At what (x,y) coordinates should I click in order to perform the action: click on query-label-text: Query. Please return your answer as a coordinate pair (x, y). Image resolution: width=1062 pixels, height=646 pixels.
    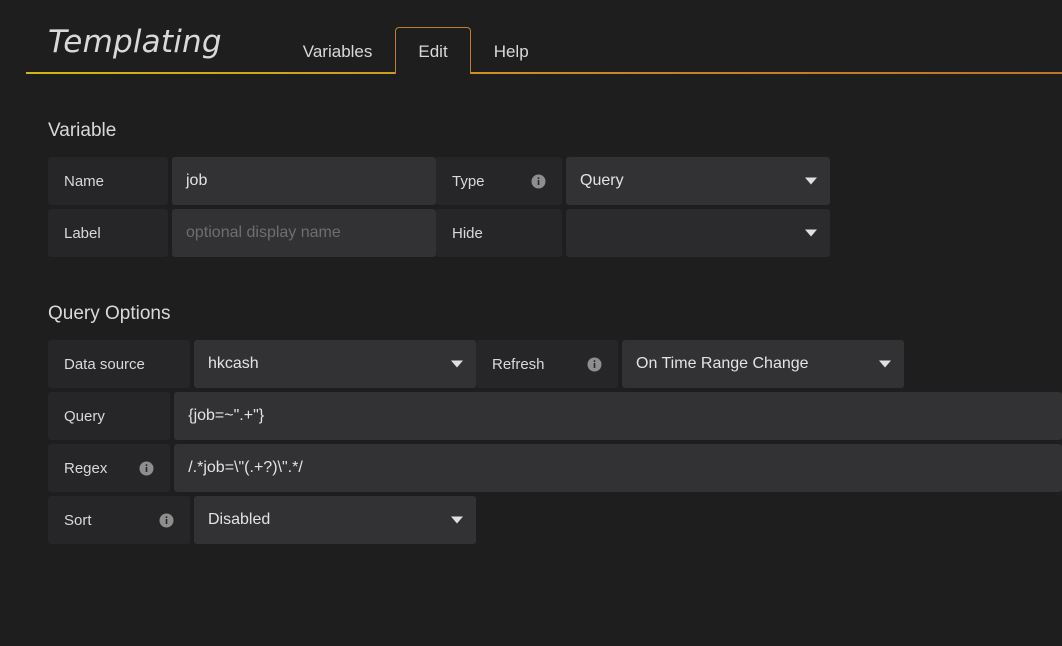
    Looking at the image, I should click on (84, 416).